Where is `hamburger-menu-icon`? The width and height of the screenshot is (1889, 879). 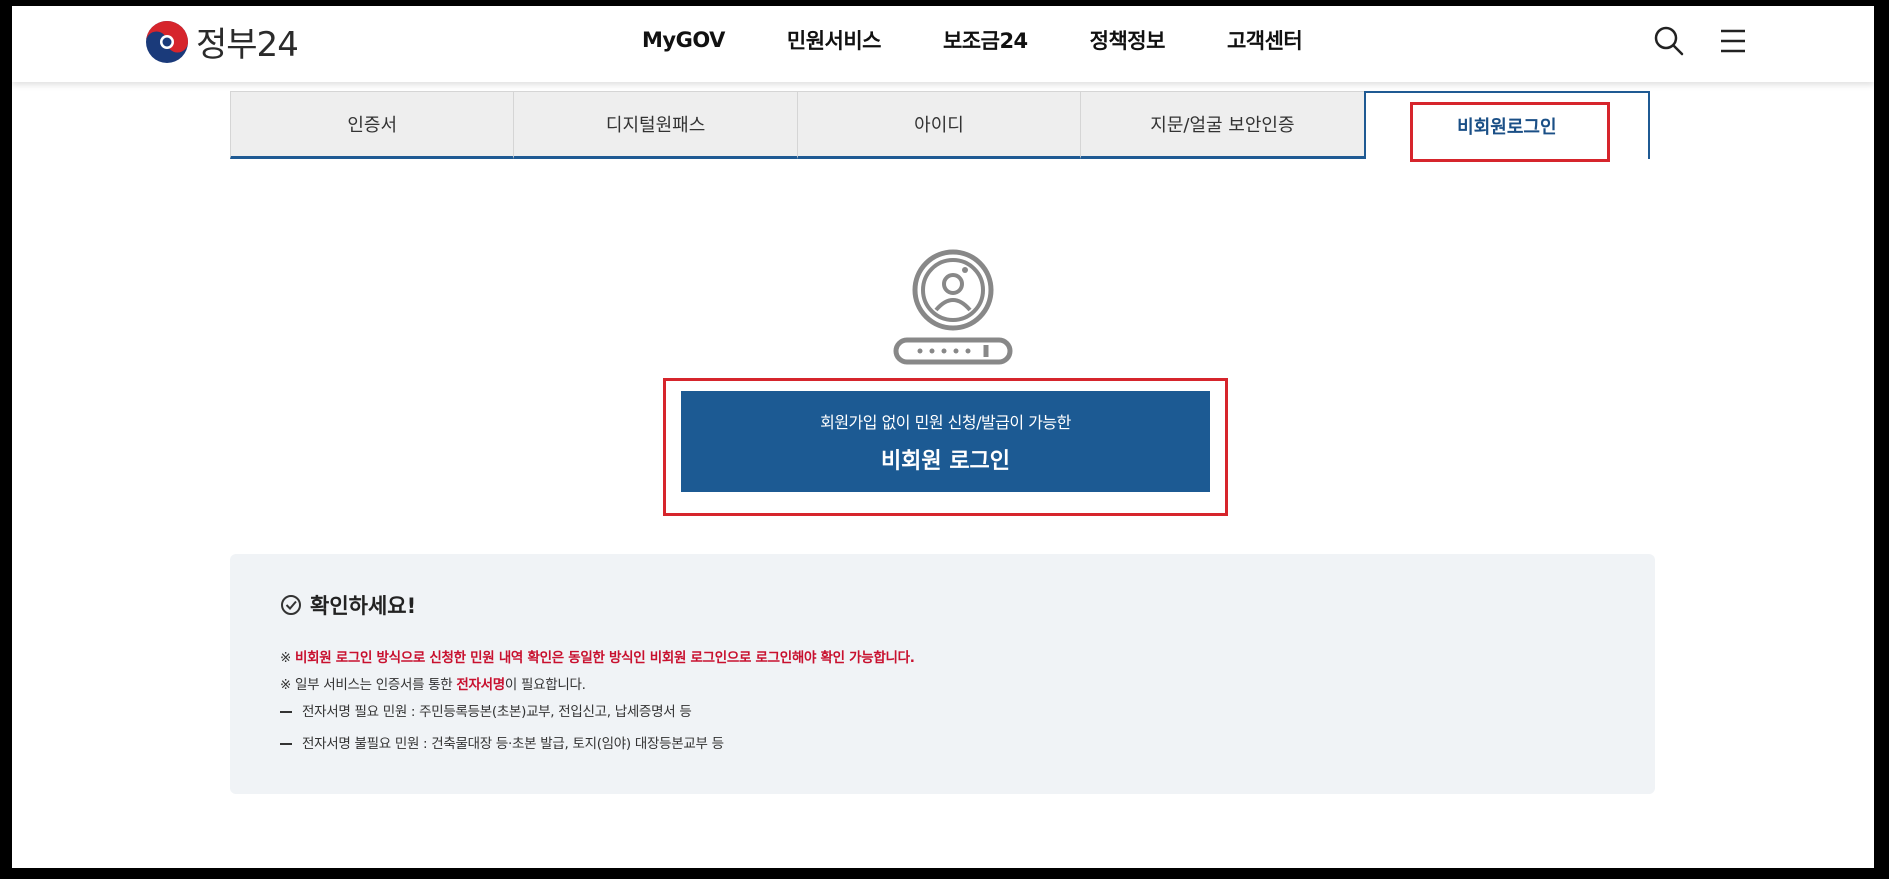 hamburger-menu-icon is located at coordinates (1733, 41).